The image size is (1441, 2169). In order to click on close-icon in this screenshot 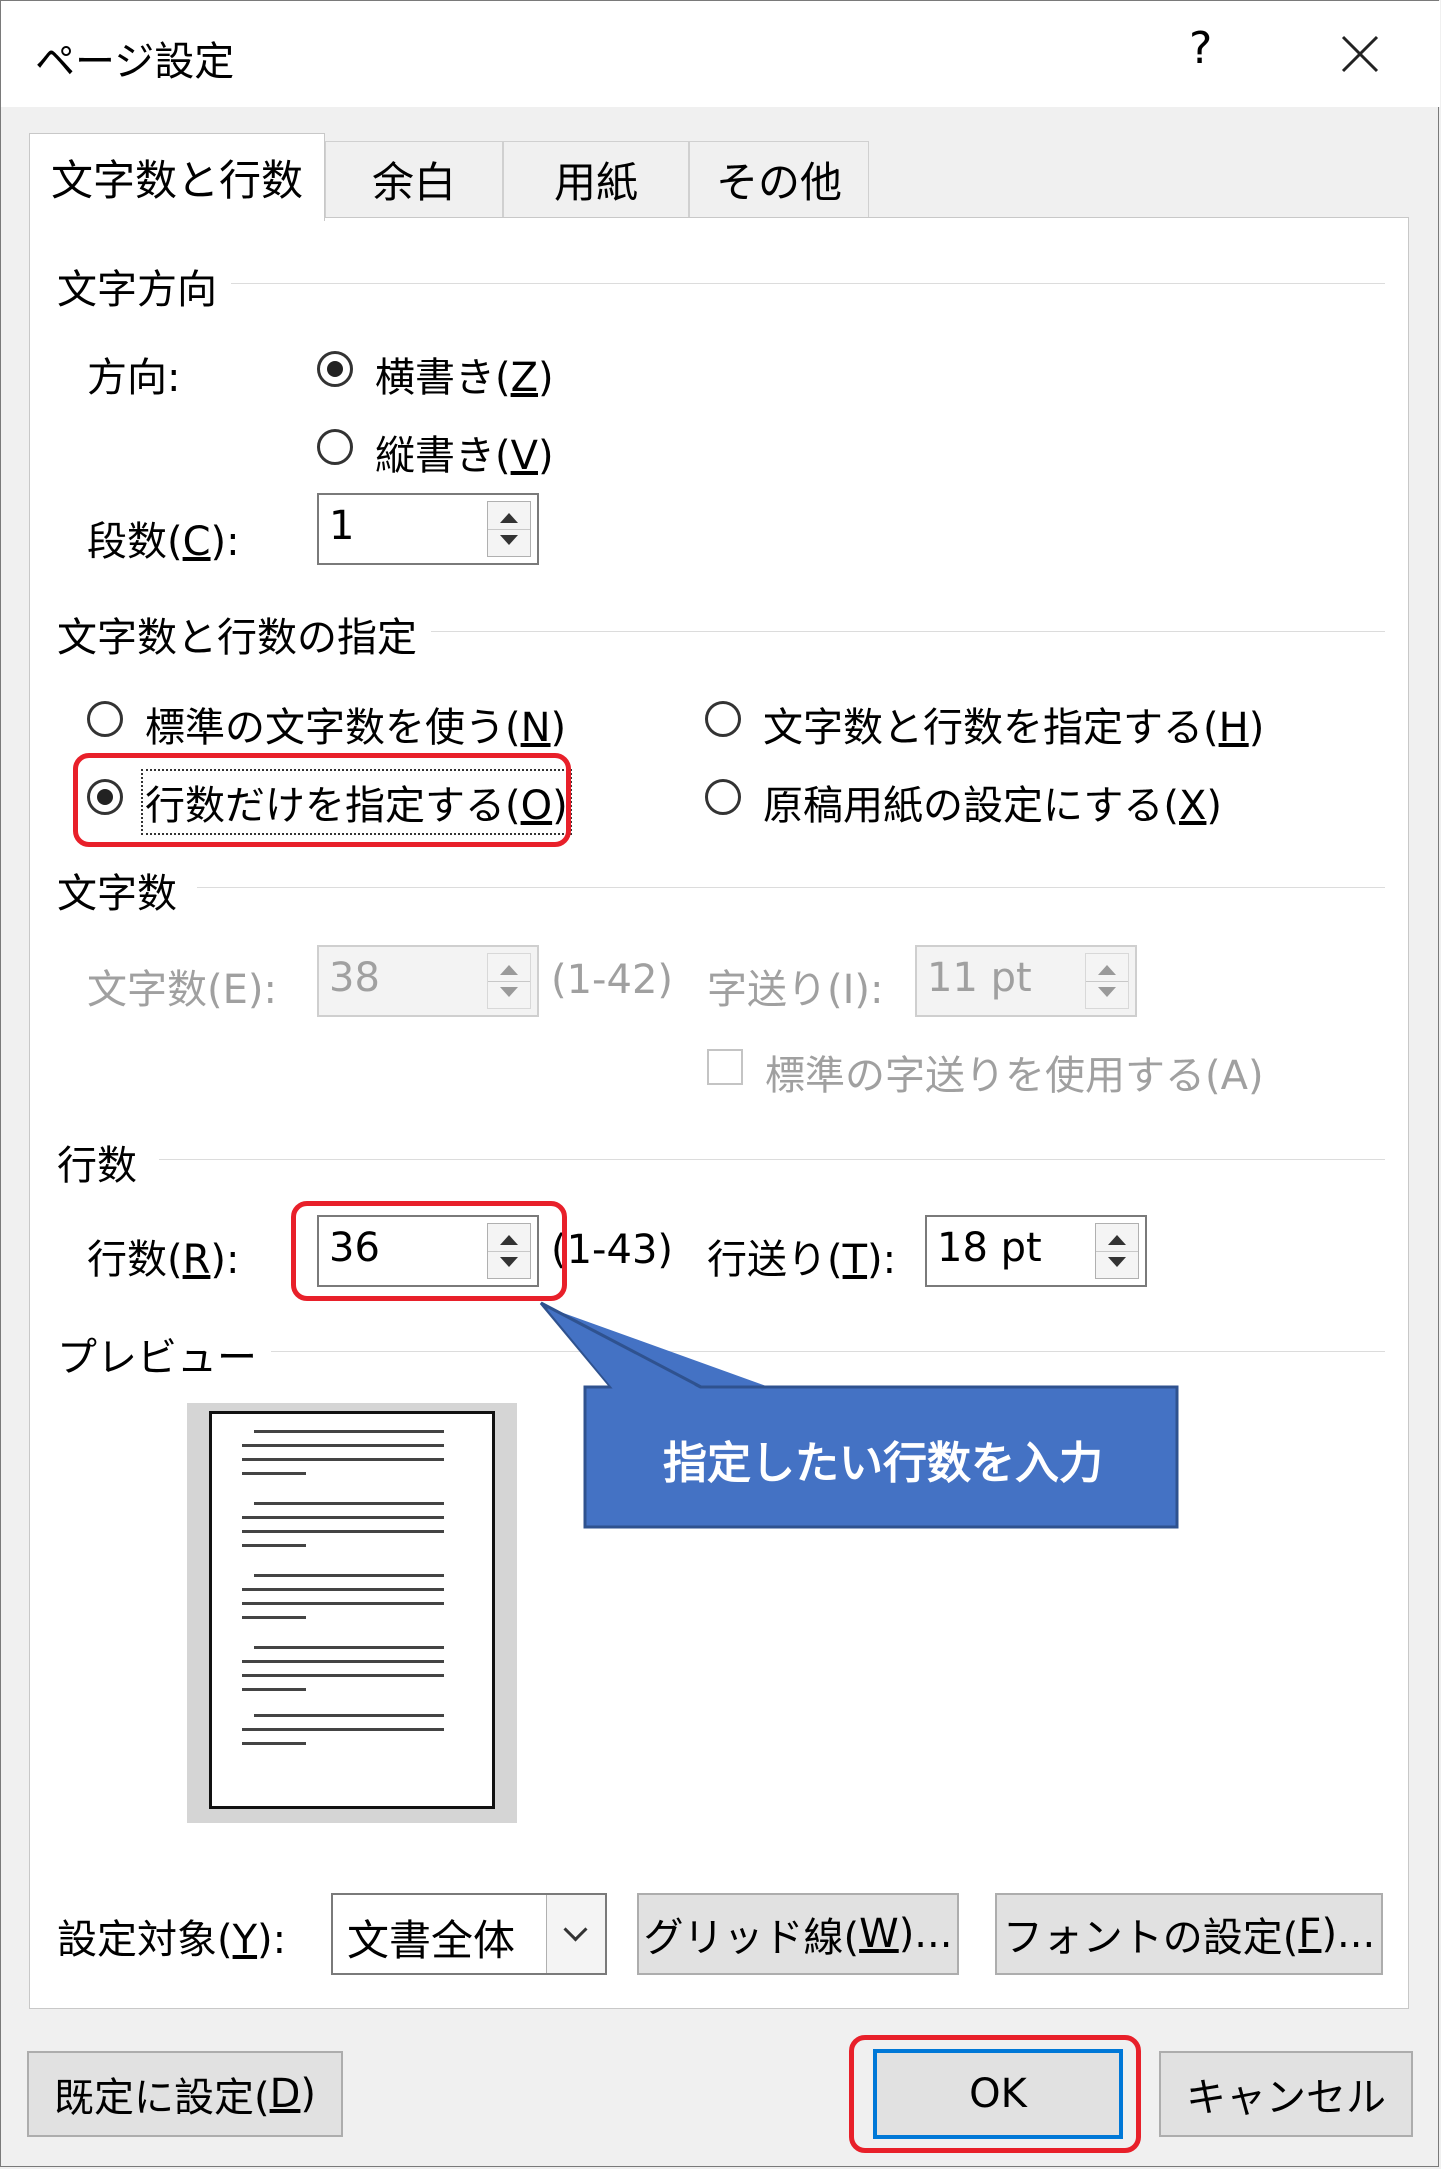, I will do `click(1360, 54)`.